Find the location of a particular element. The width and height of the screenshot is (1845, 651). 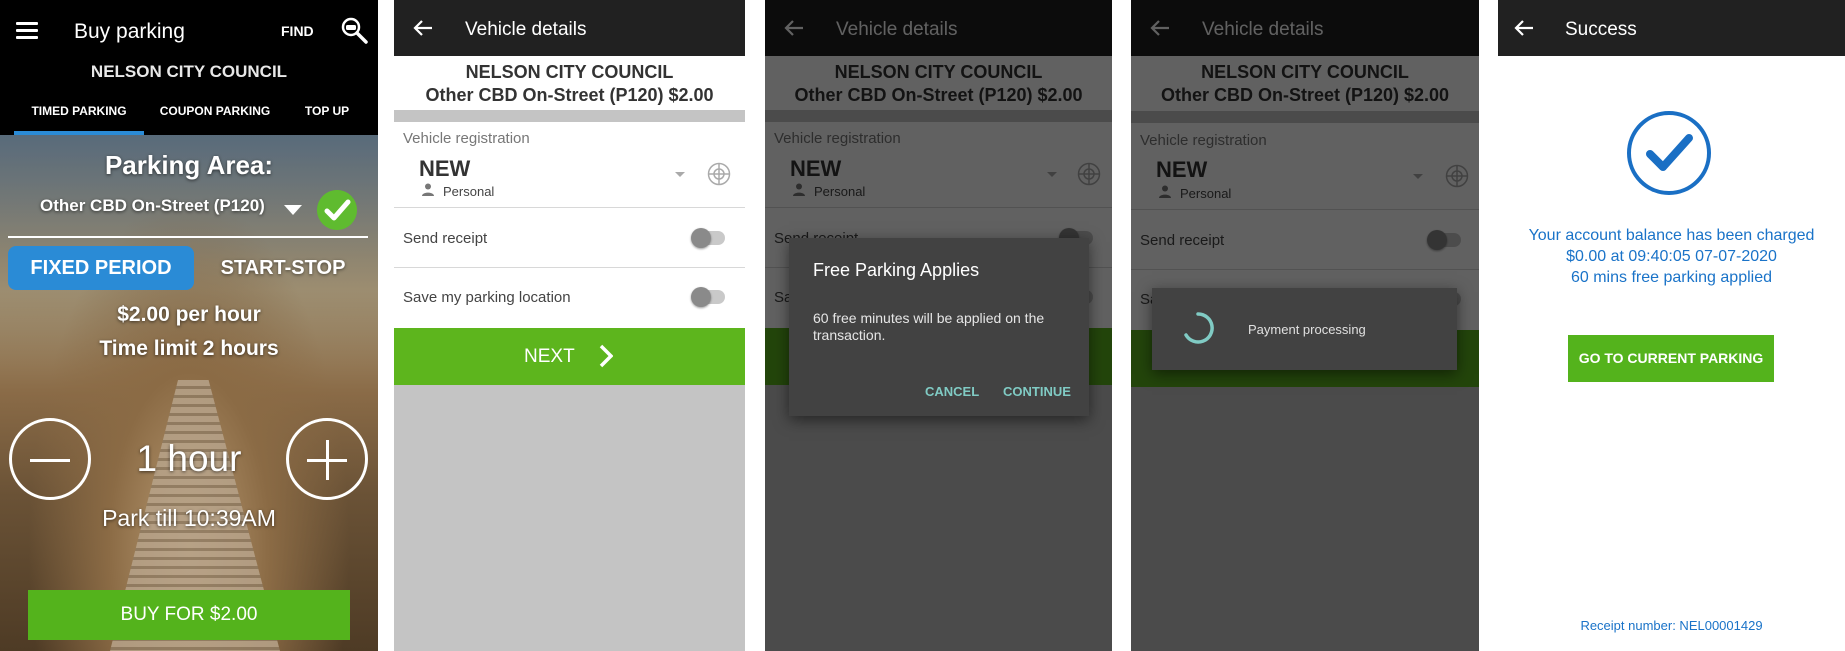

page-title: Vehicle details is located at coordinates (526, 29).